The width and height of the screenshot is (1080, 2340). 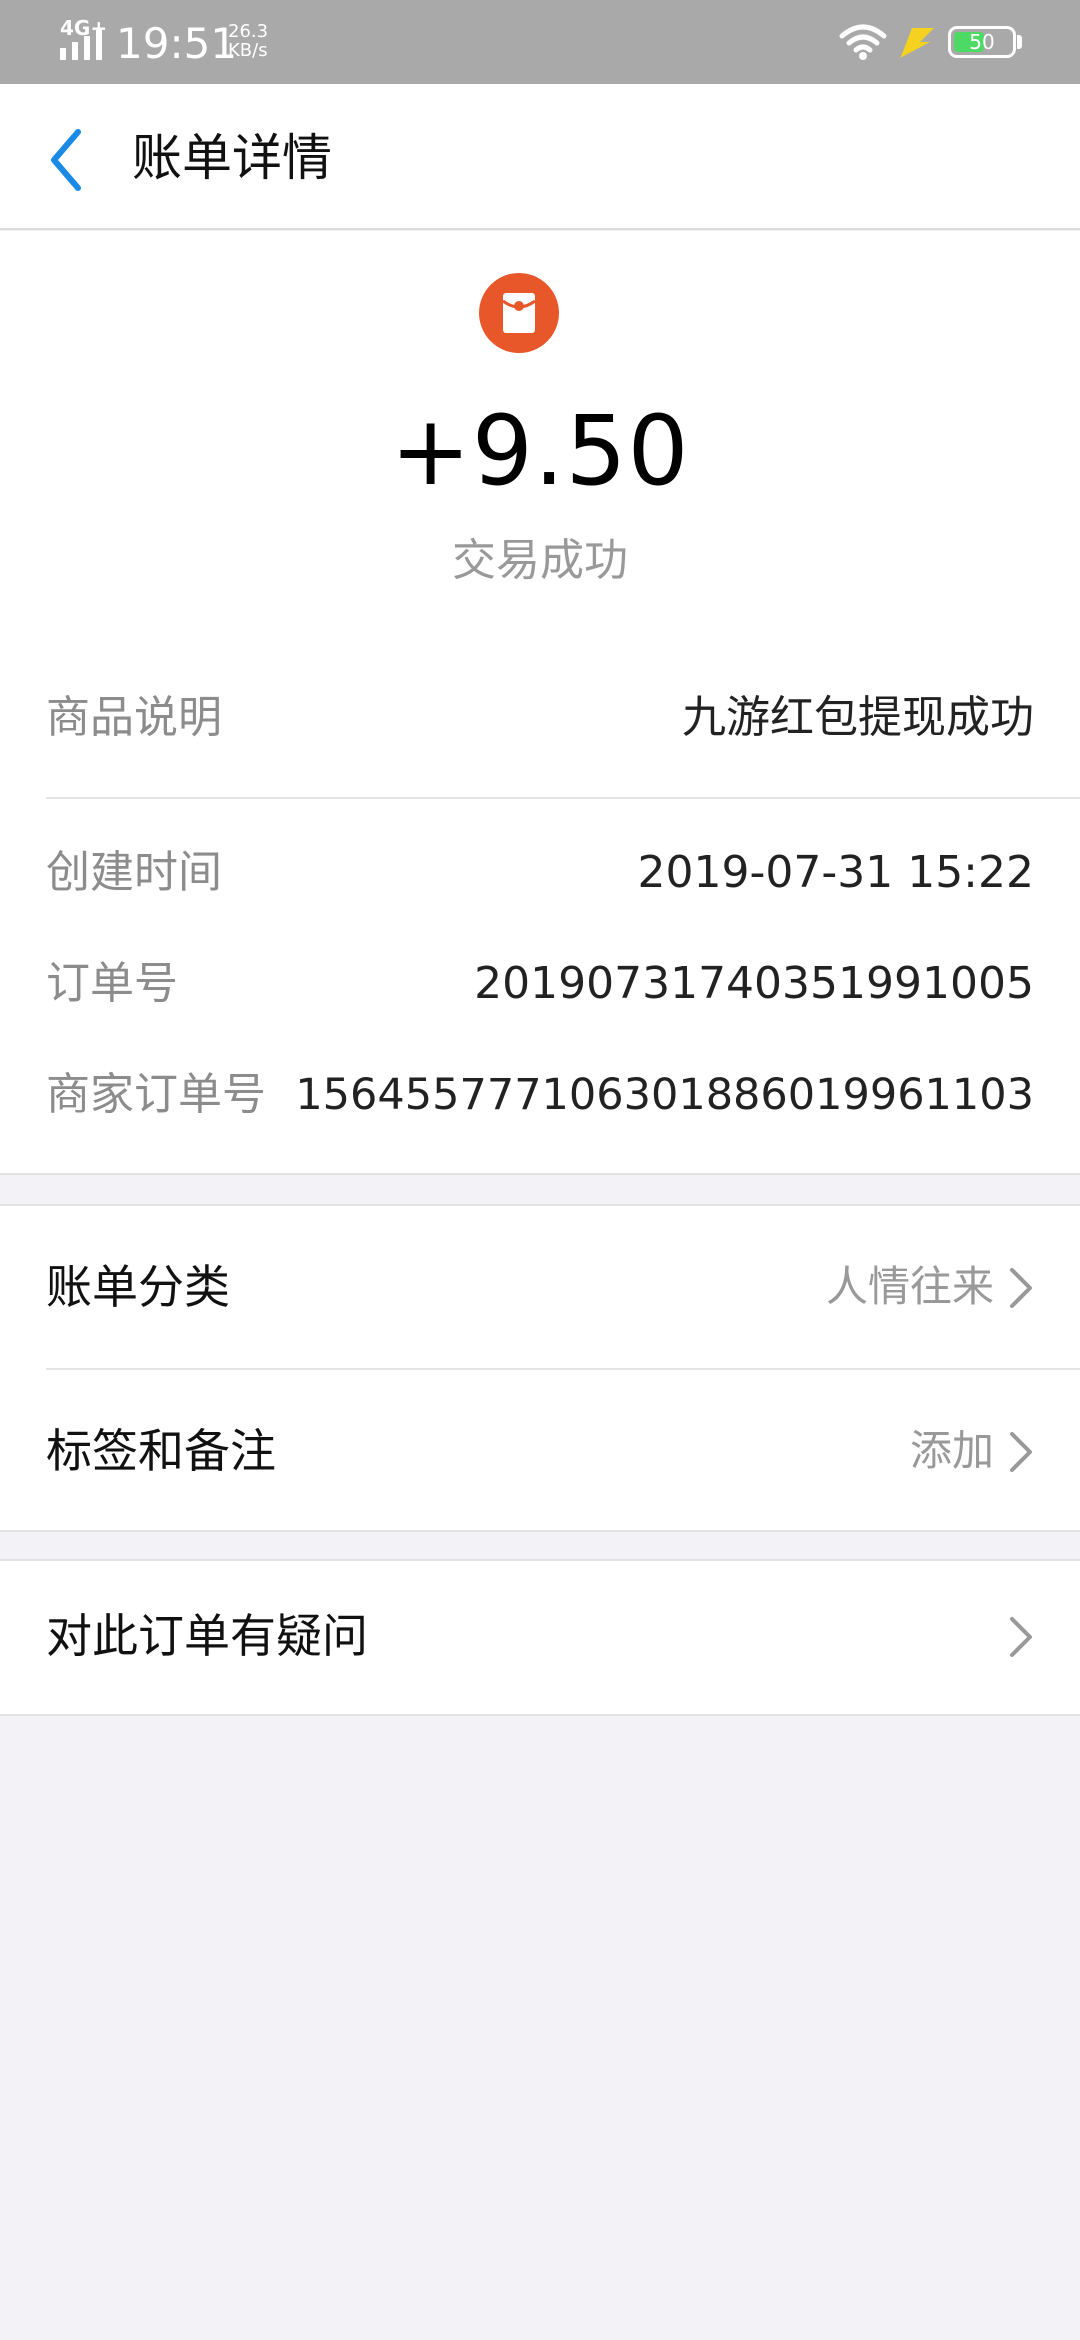 What do you see at coordinates (540, 560) in the screenshot?
I see `transaction-status: 交易成功` at bounding box center [540, 560].